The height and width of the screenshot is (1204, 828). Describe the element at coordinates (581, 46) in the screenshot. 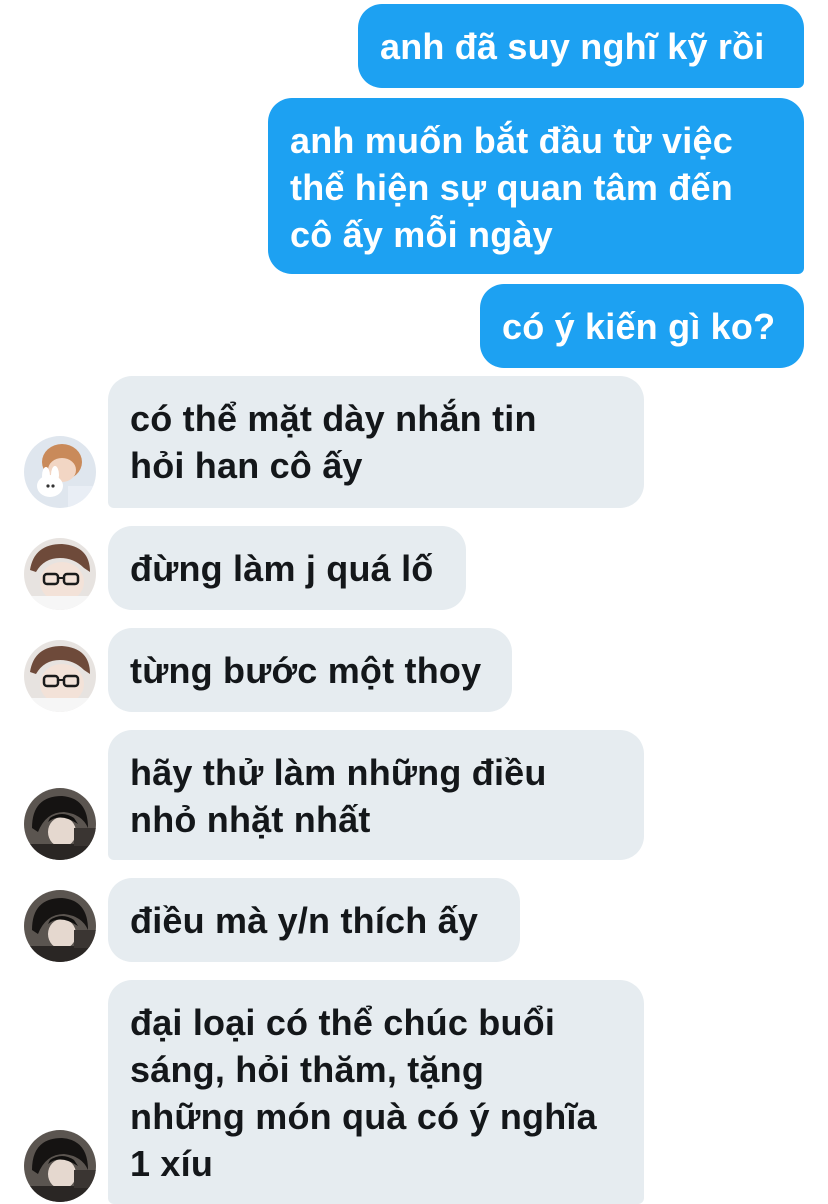

I see `outgoing-message: anh đã suy nghĩ kỹ rồi` at that location.